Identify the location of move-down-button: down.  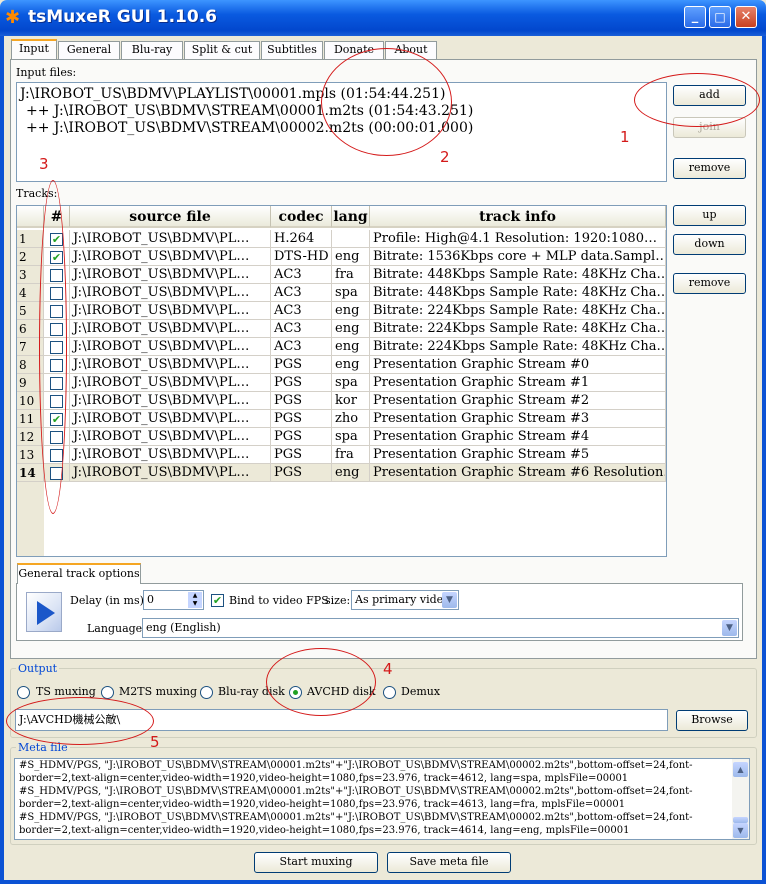
(709, 244).